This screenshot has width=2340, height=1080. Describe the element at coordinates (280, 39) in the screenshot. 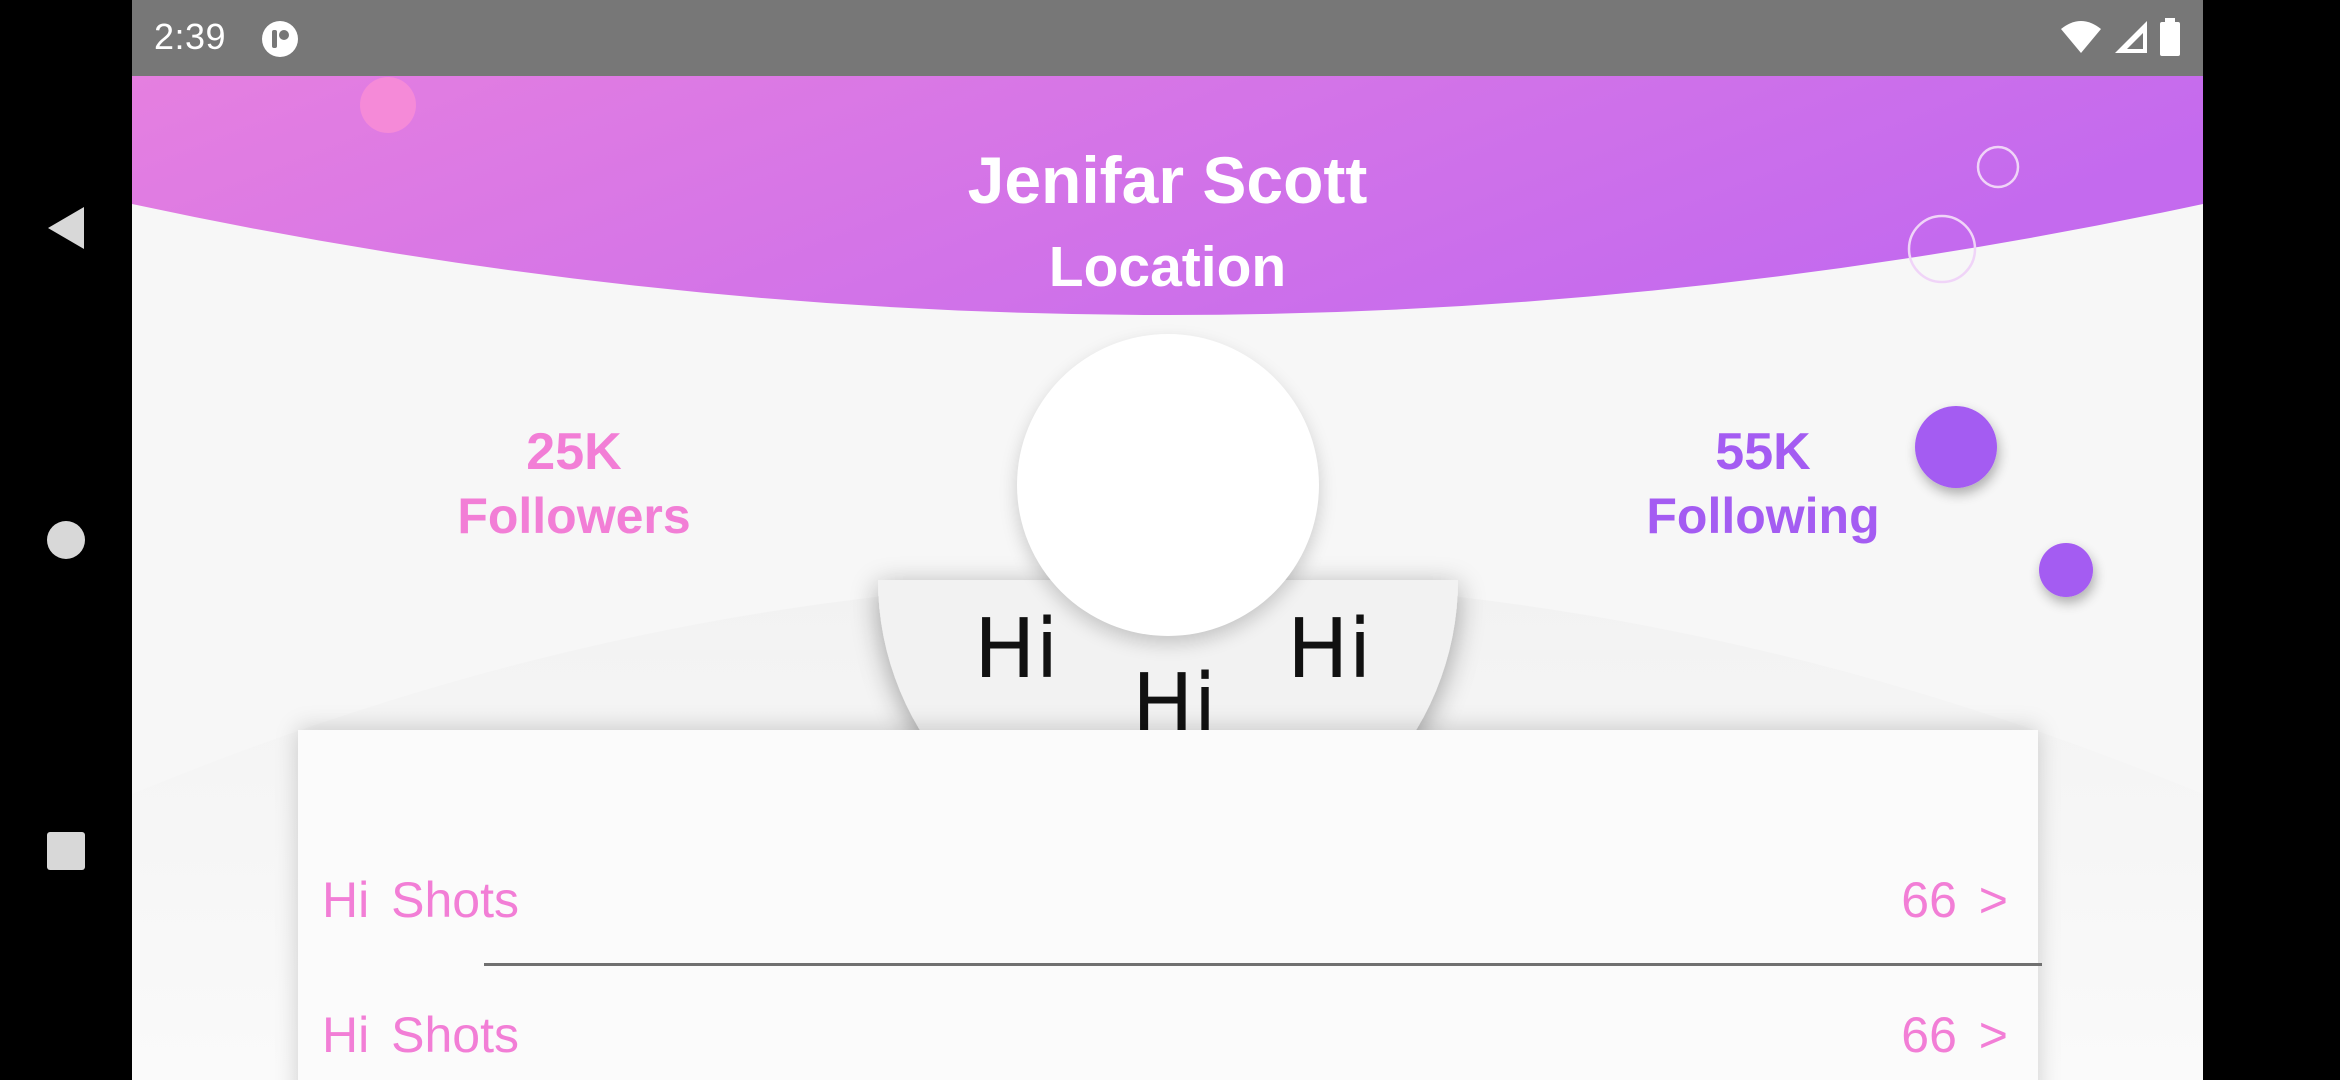

I see `app-notification-icon` at that location.